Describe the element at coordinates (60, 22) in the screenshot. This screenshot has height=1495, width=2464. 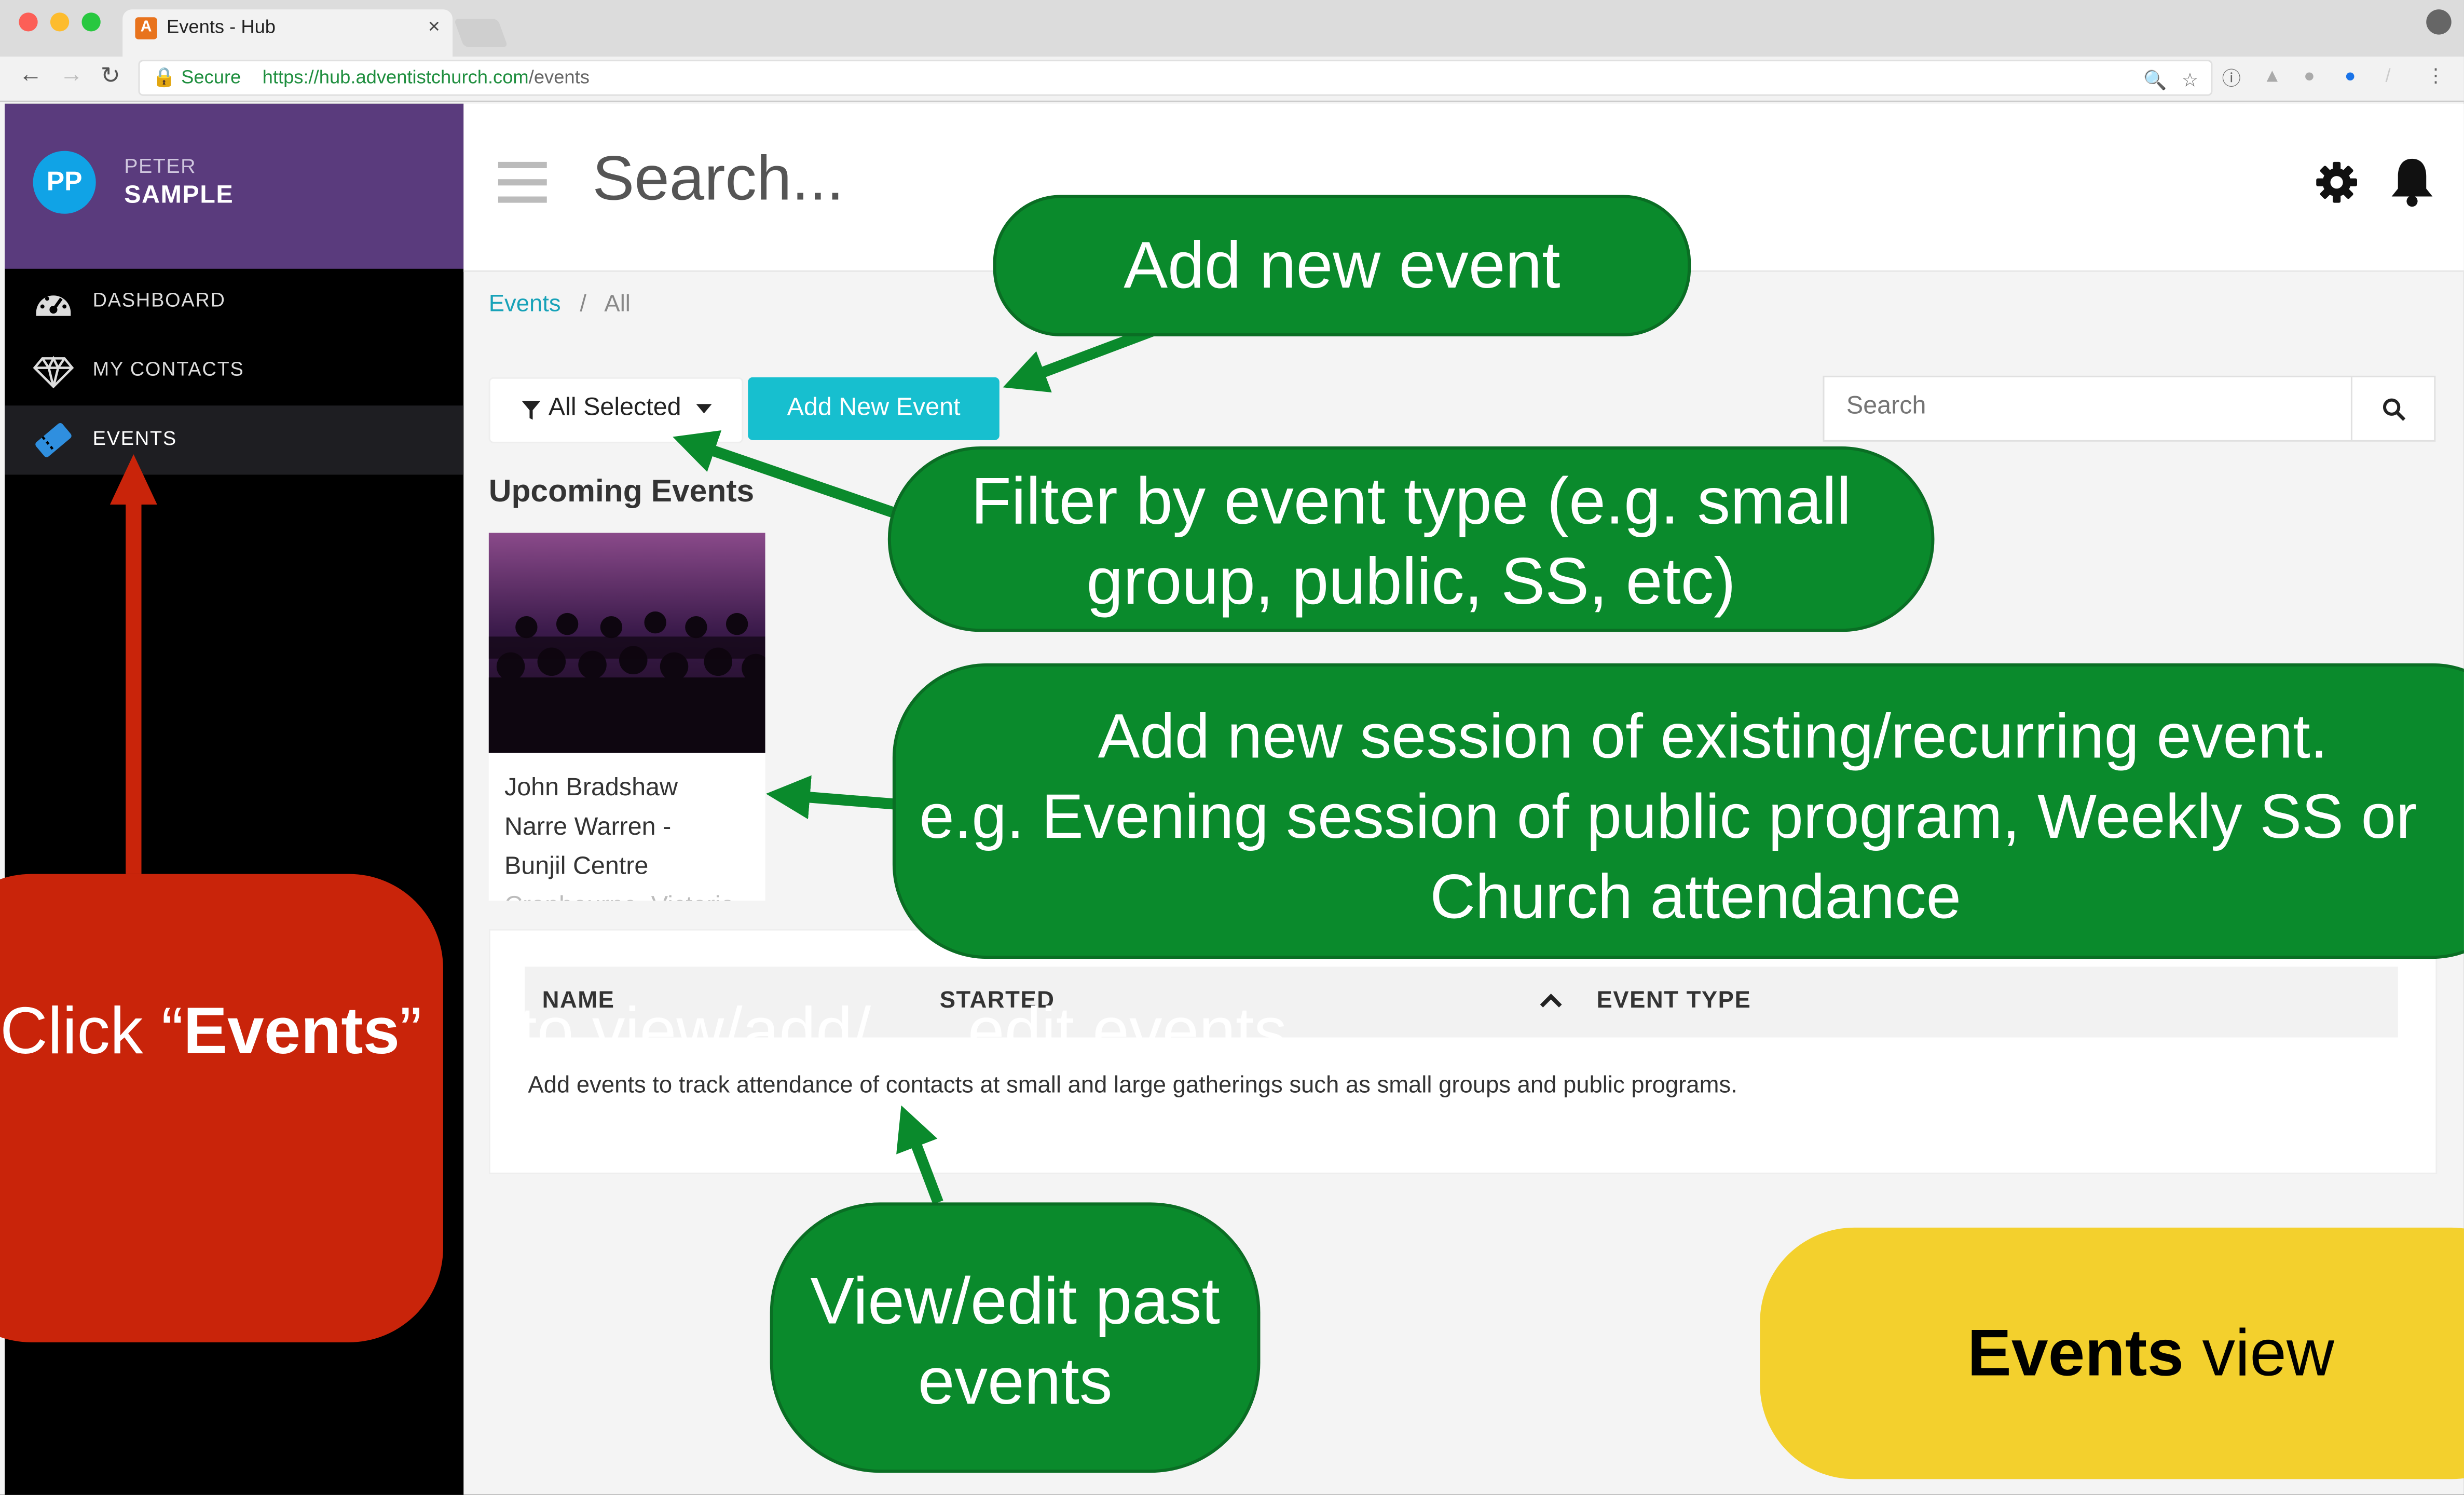
I see `minimize-window-button` at that location.